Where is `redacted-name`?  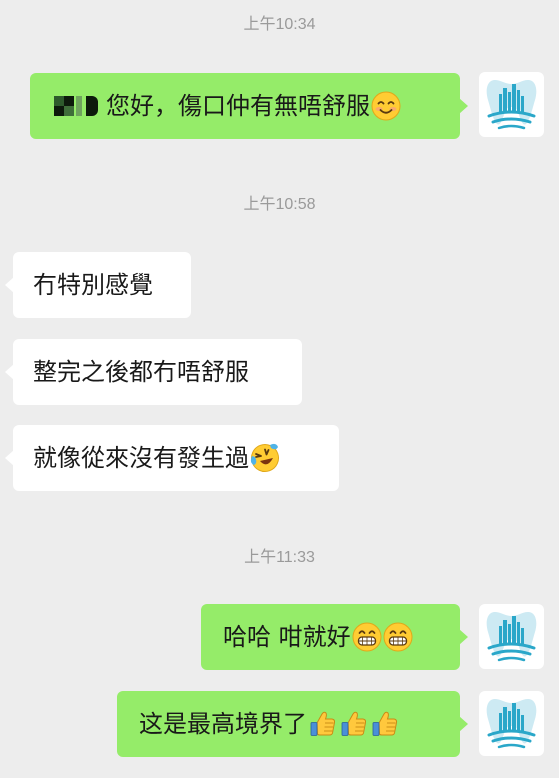 redacted-name is located at coordinates (78, 106).